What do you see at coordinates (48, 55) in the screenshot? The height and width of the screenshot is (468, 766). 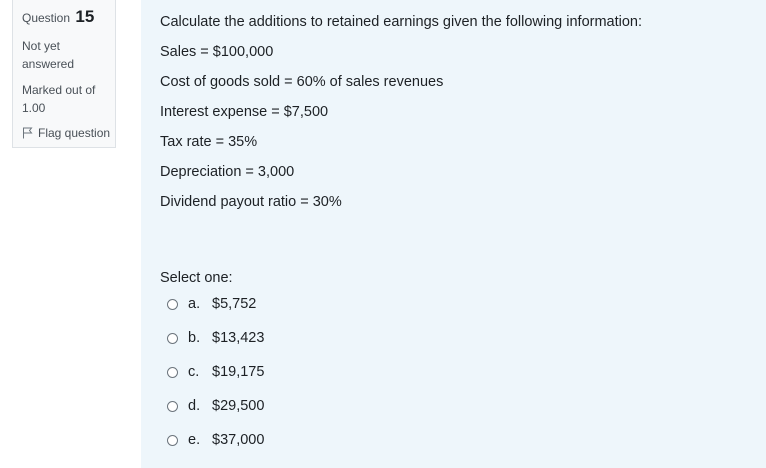 I see `question-state: Not yet answered` at bounding box center [48, 55].